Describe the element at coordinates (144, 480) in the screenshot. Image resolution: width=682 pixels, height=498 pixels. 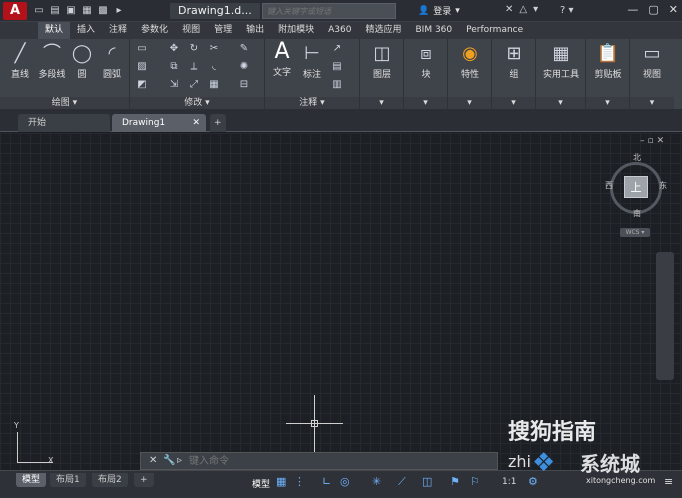
I see `add-layout-button: +` at that location.